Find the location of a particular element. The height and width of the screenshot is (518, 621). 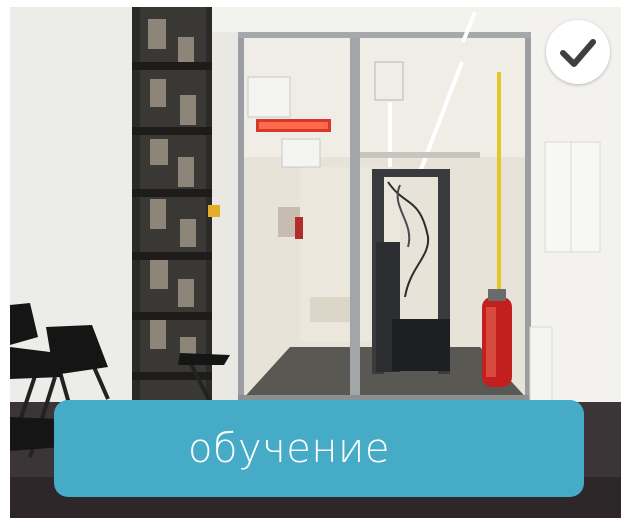

category-caption-label: обучение is located at coordinates (289, 448).